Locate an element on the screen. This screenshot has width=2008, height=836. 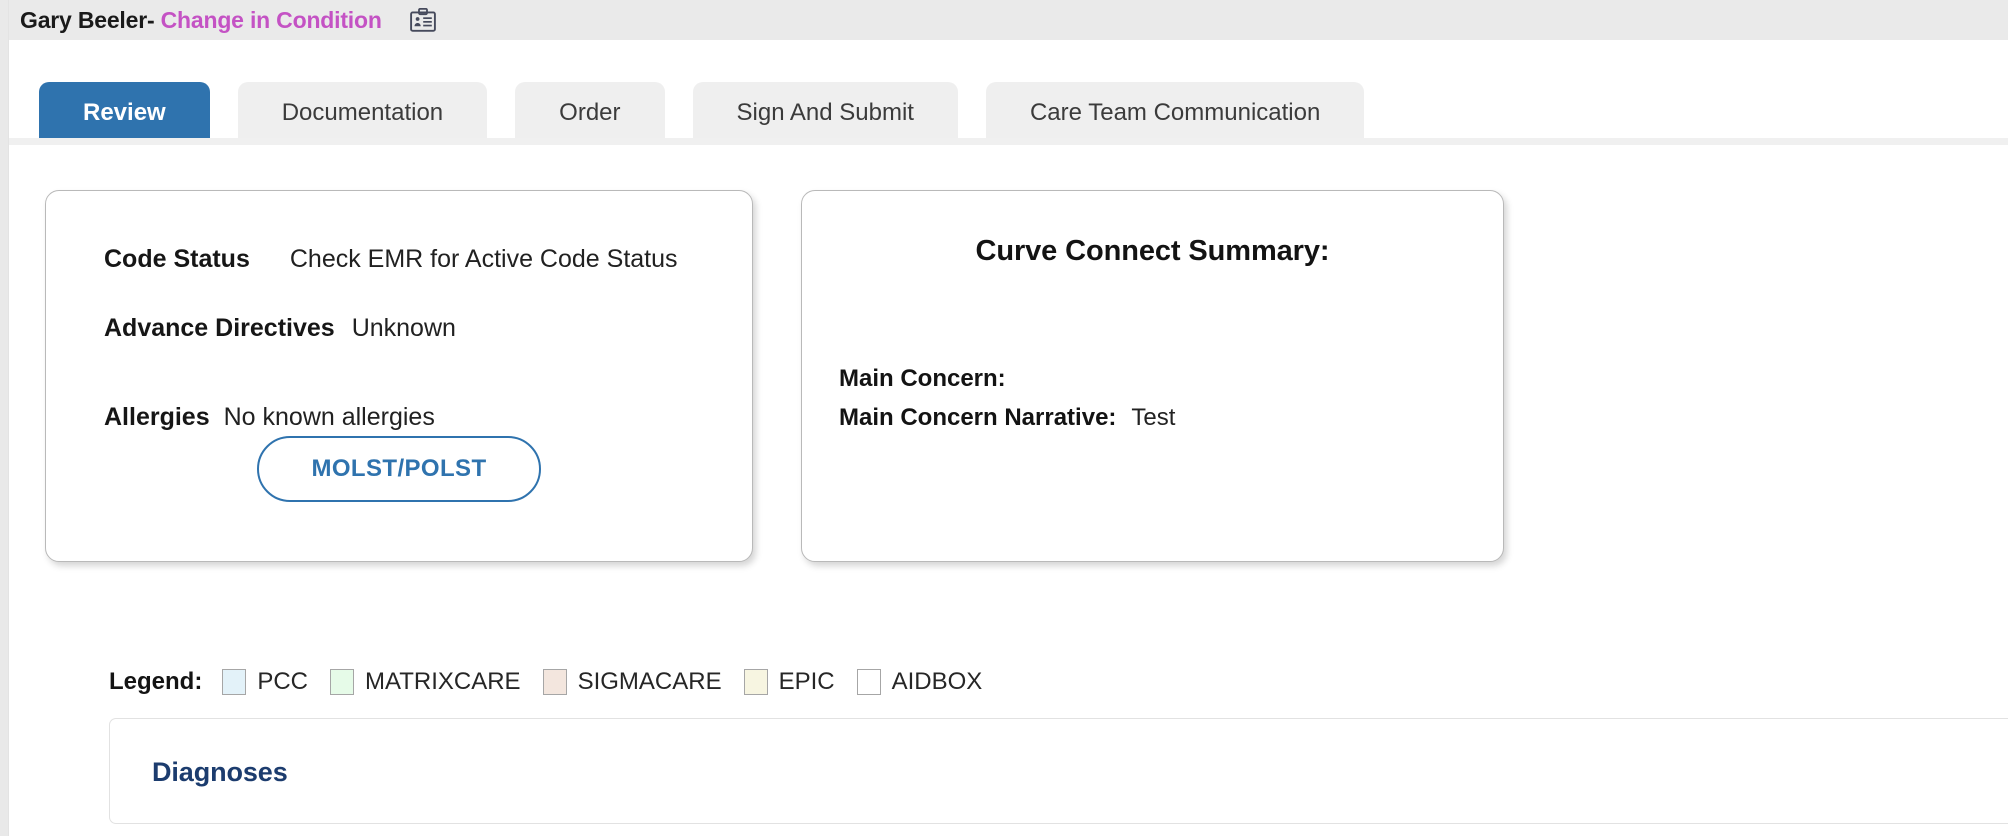
legend-item-matrixcare: MATRIXCARE is located at coordinates (425, 682).